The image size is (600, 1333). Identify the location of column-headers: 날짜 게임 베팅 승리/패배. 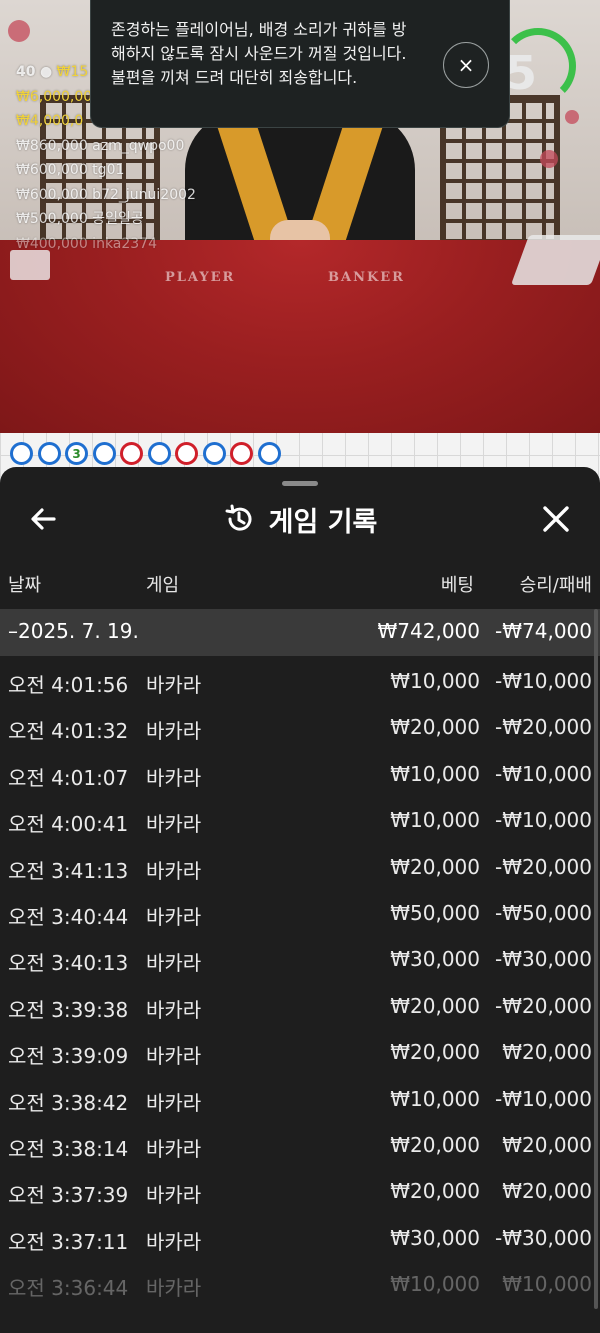
(300, 585).